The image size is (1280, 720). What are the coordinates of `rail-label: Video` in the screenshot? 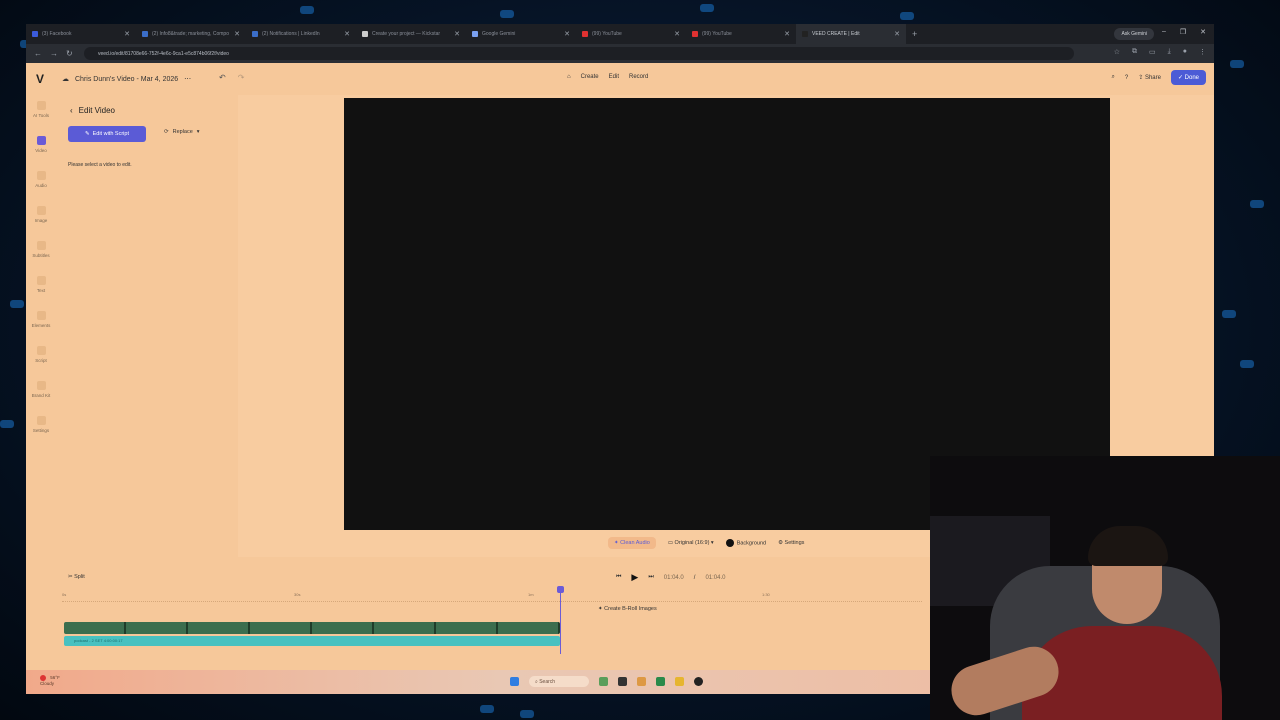 It's located at (41, 150).